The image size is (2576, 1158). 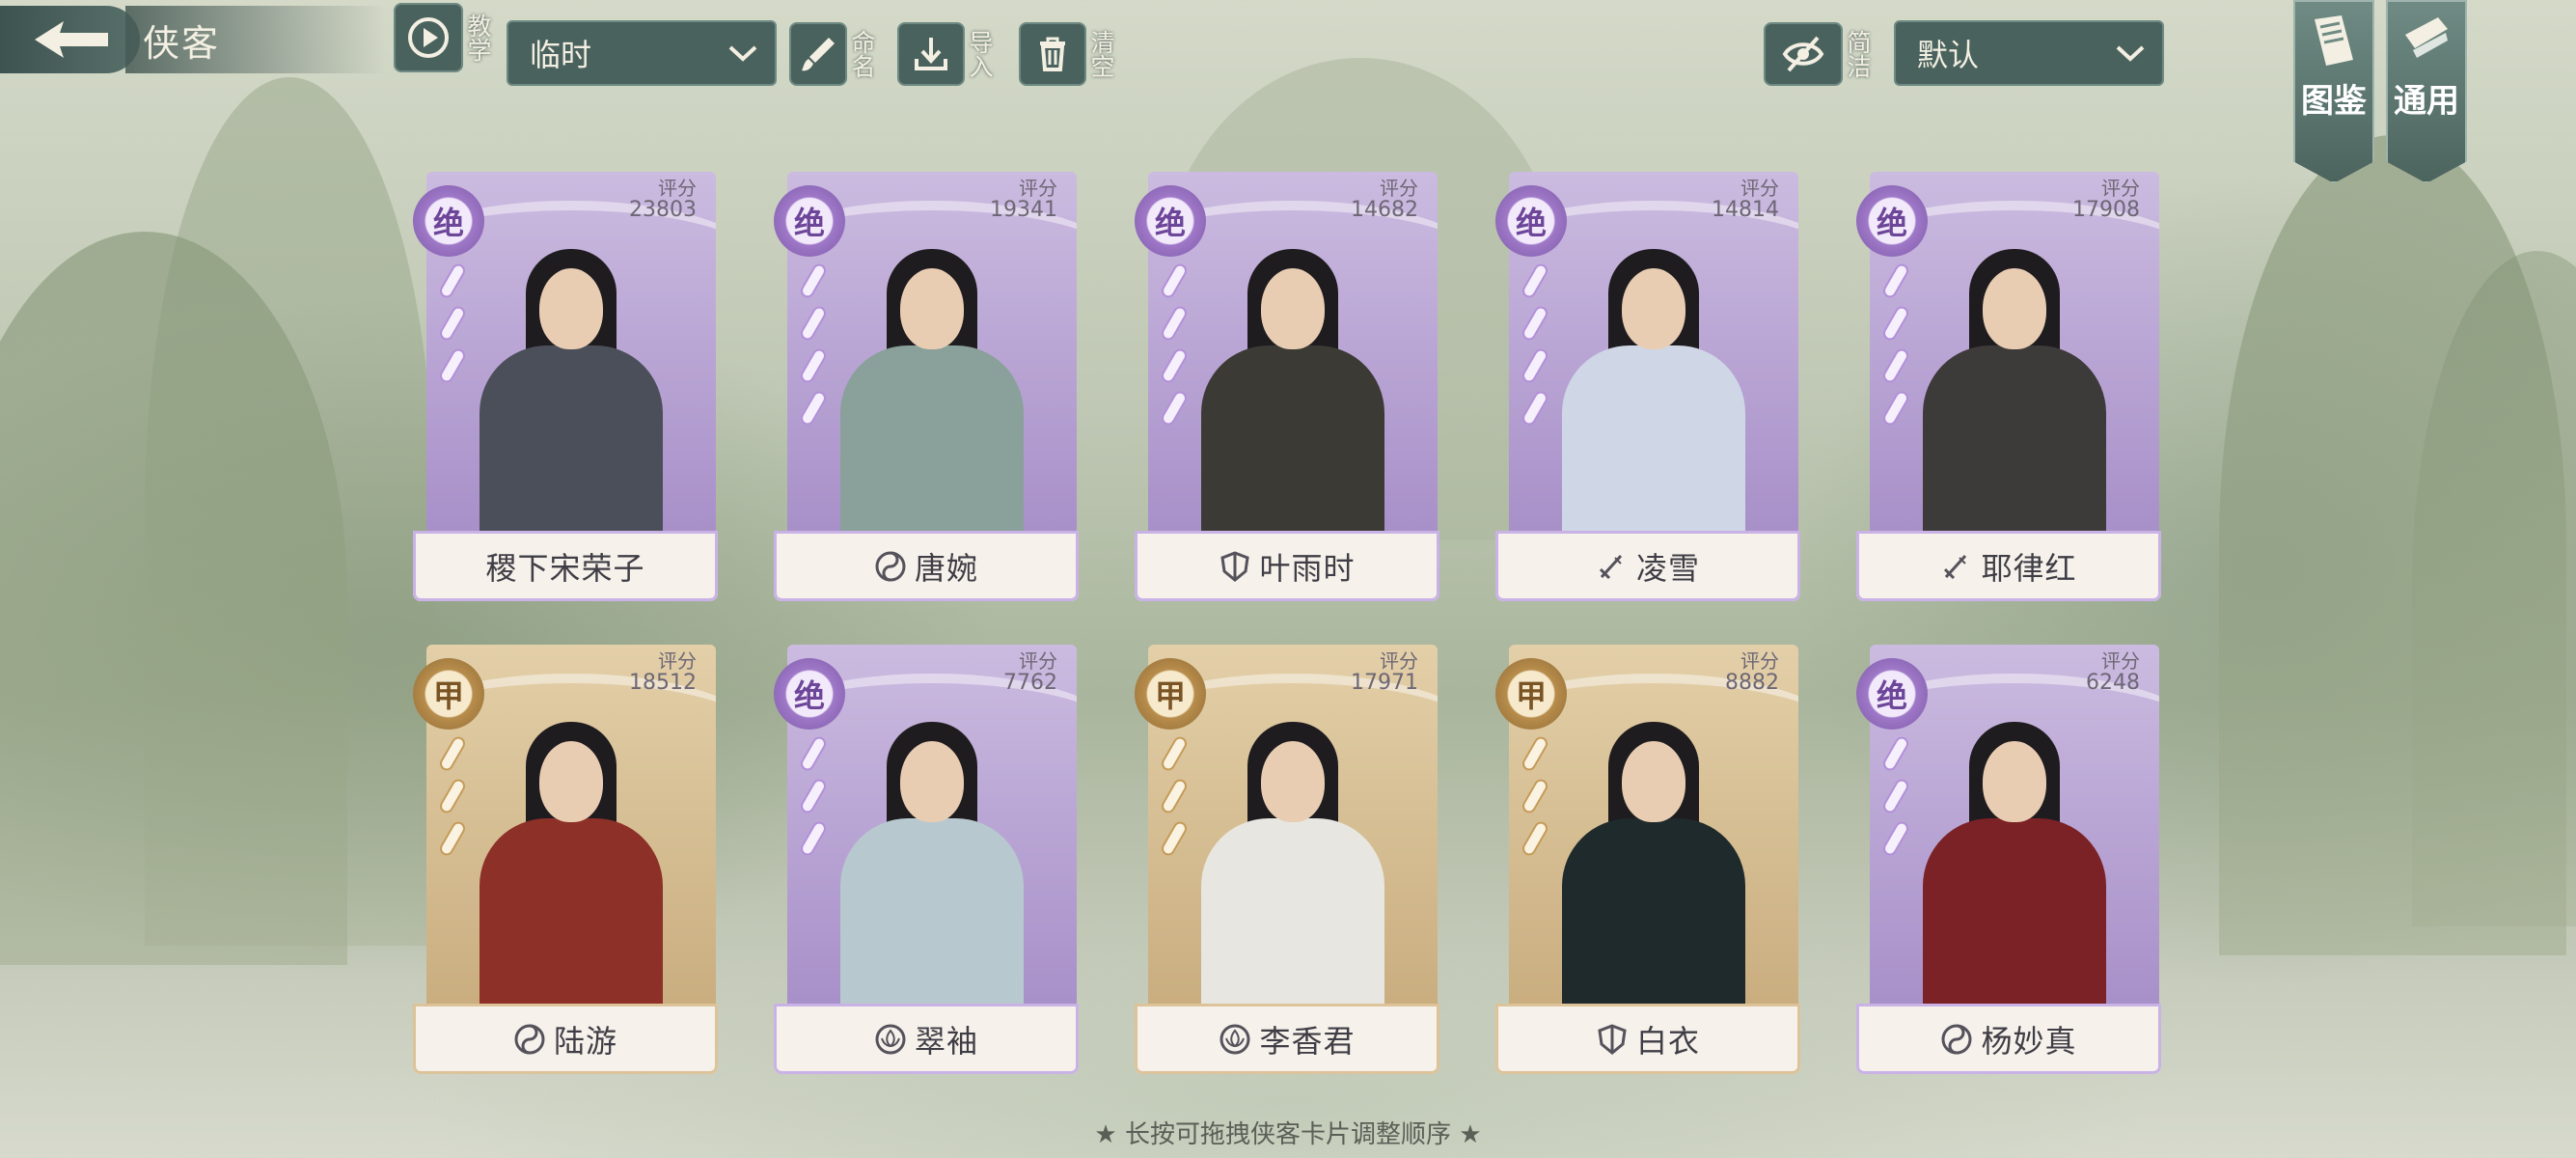 I want to click on scroll-icon, so click(x=2427, y=37).